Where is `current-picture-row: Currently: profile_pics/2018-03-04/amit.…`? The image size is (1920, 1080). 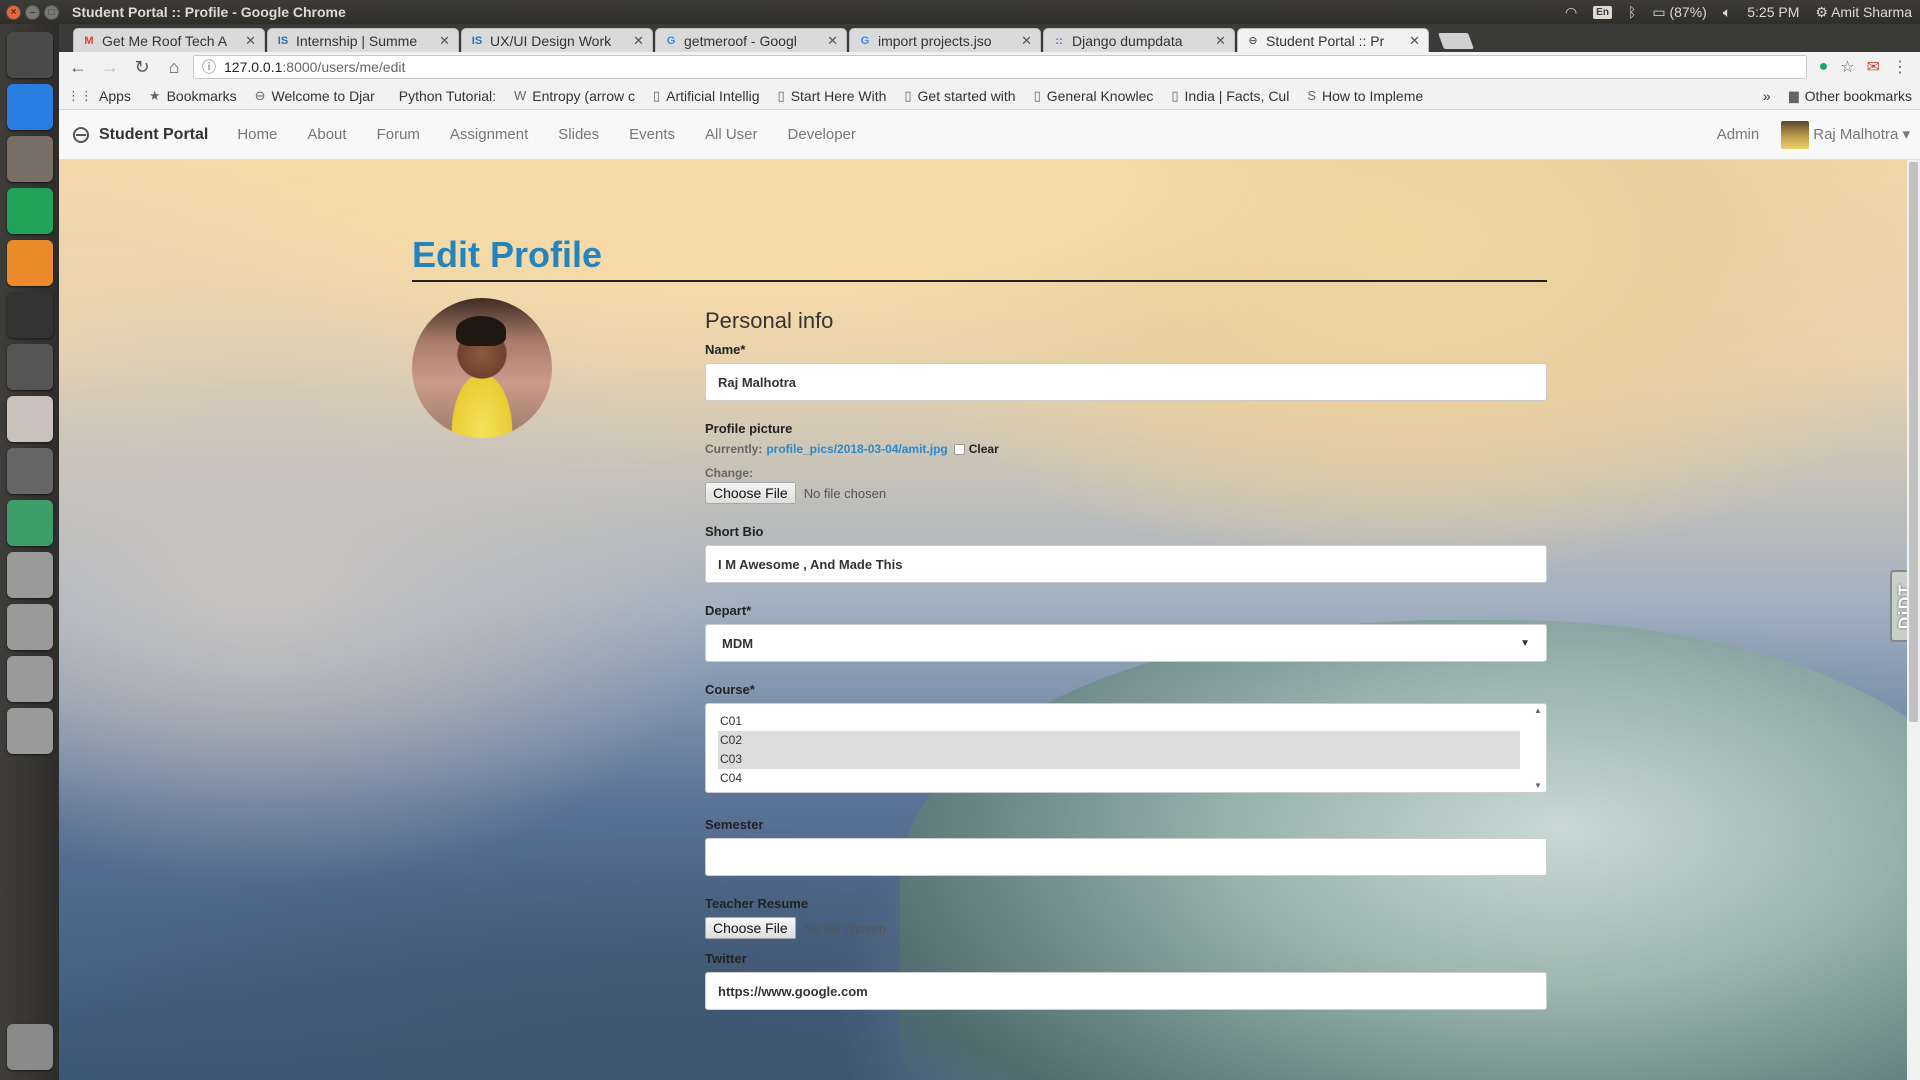
current-picture-row: Currently: profile_pics/2018-03-04/amit.… is located at coordinates (1126, 449).